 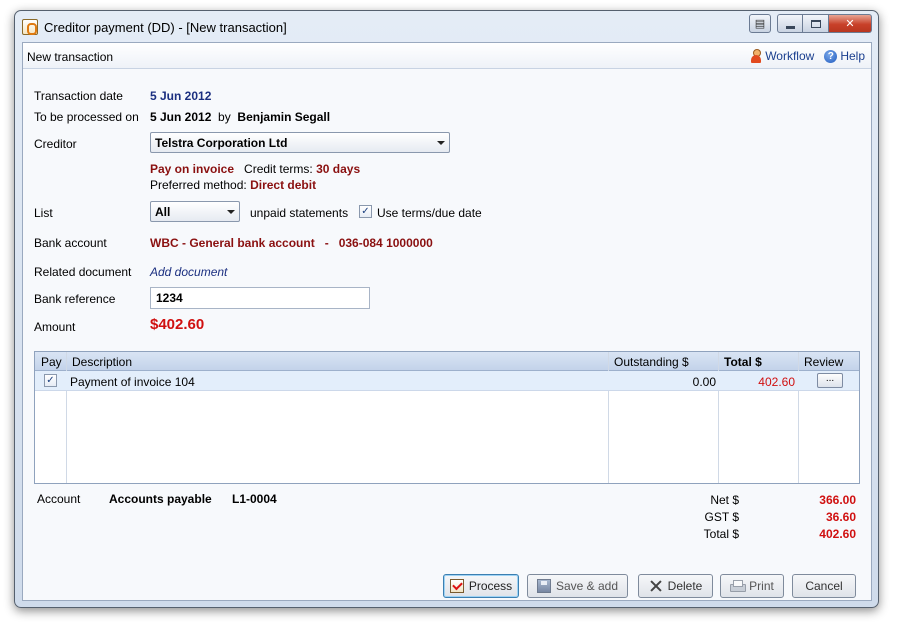 What do you see at coordinates (704, 382) in the screenshot?
I see `row-outstanding: 0.00` at bounding box center [704, 382].